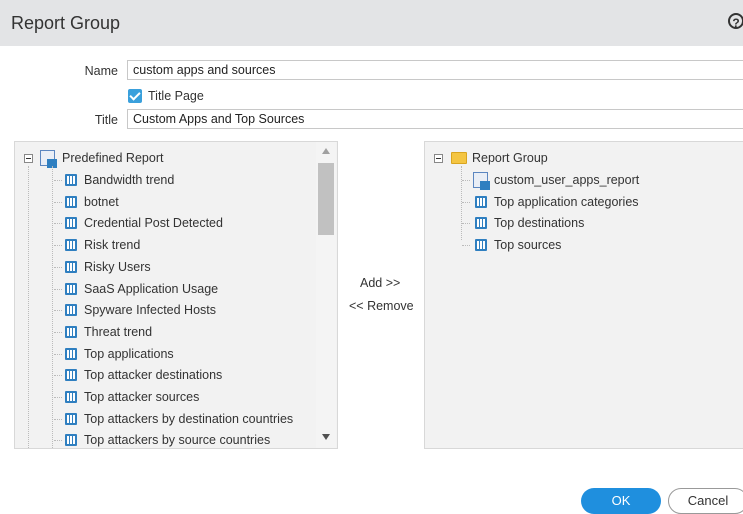 Image resolution: width=743 pixels, height=514 pixels. I want to click on title-label: Title, so click(106, 120).